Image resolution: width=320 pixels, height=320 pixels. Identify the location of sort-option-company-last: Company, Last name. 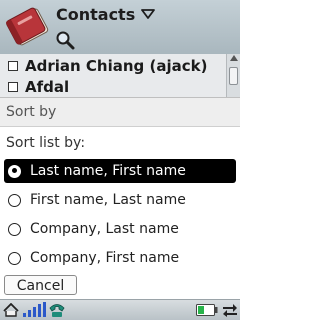
(120, 229).